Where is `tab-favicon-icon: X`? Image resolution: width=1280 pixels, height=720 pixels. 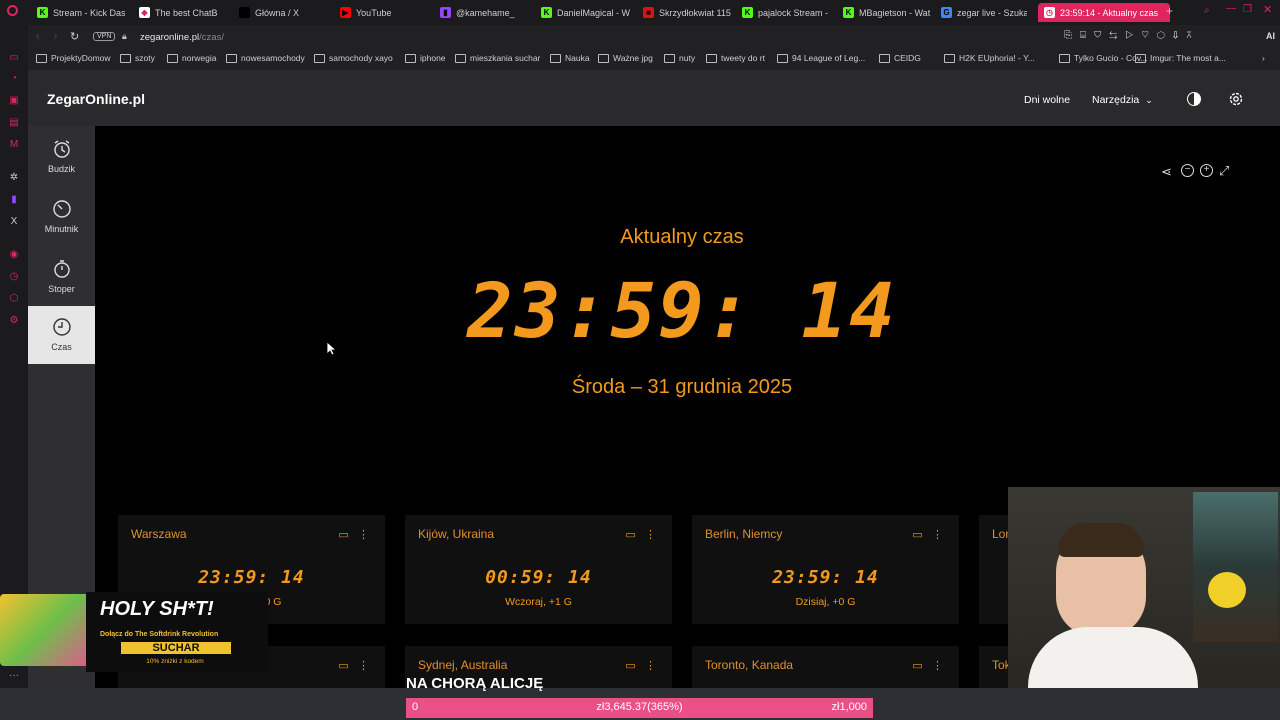 tab-favicon-icon: X is located at coordinates (244, 12).